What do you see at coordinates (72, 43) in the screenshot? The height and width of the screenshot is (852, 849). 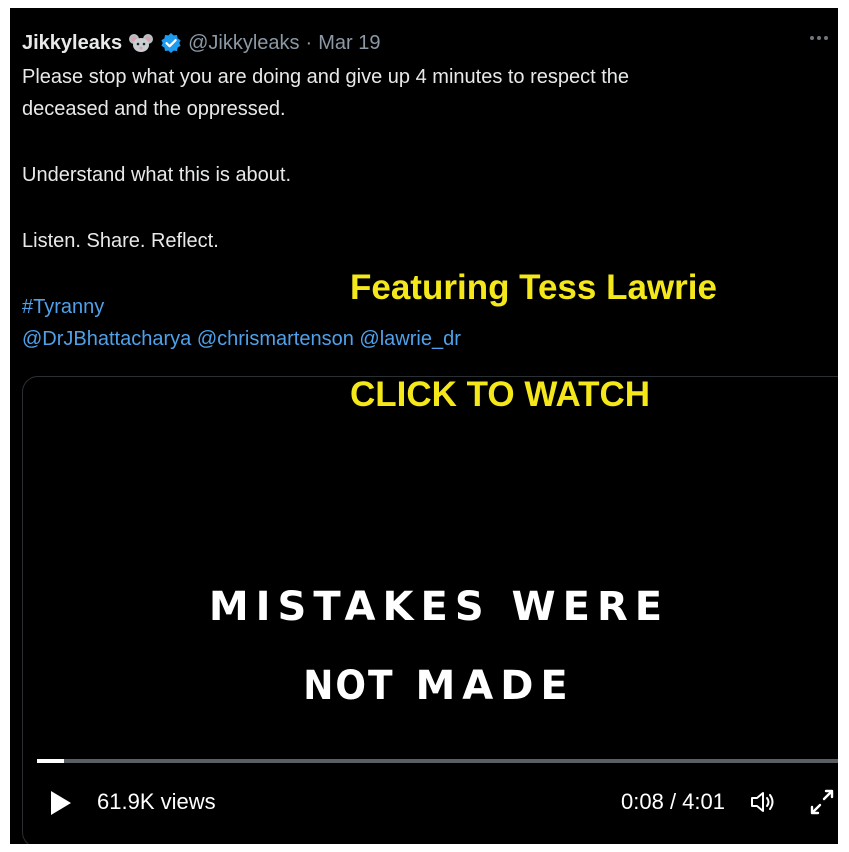 I see `author-name: Jikkyleaks` at bounding box center [72, 43].